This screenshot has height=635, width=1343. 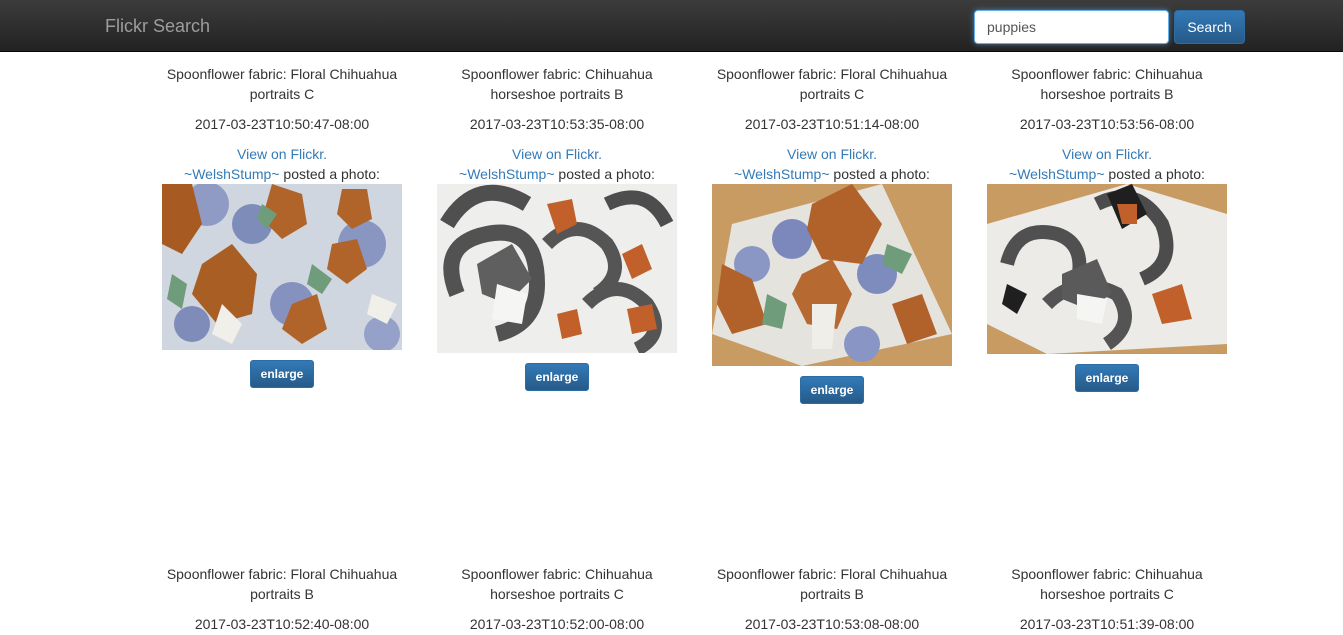 What do you see at coordinates (1071, 27) in the screenshot?
I see `search-input` at bounding box center [1071, 27].